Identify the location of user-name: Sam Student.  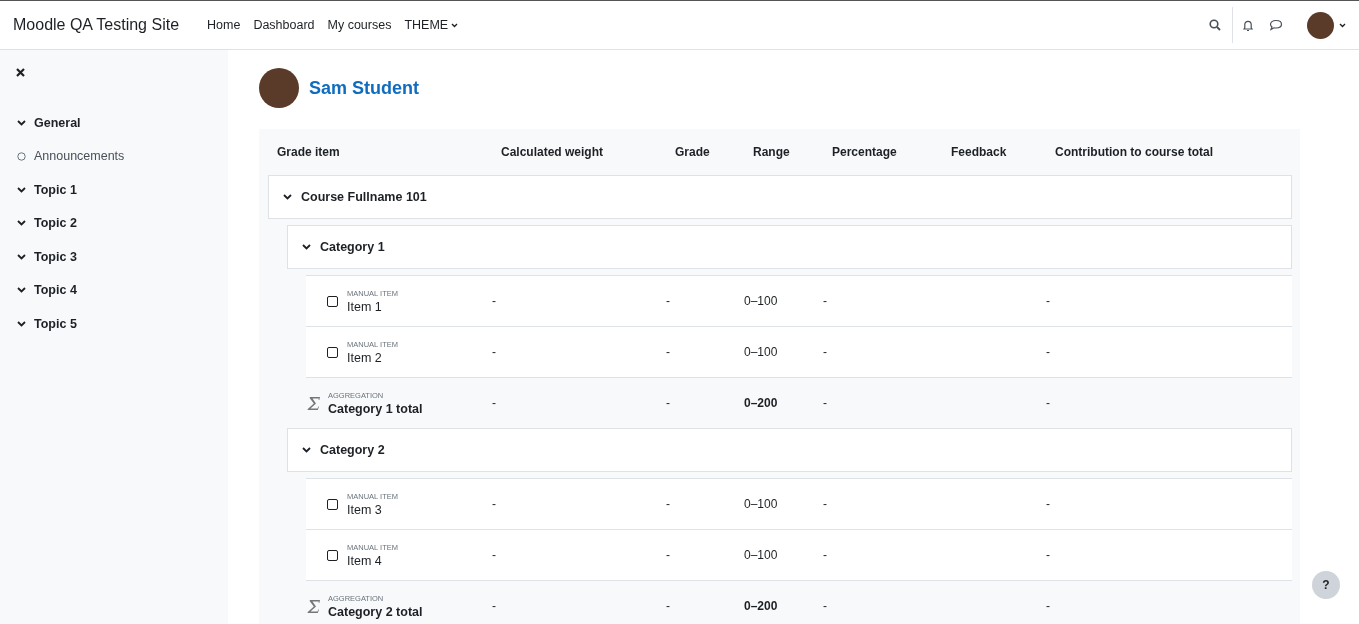
(364, 88).